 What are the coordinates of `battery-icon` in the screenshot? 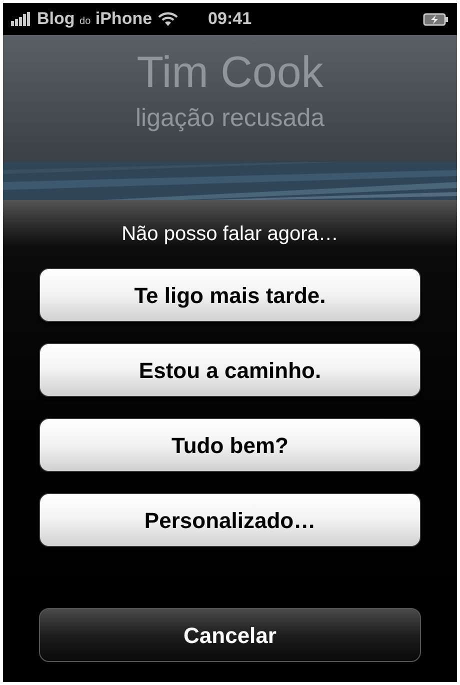 It's located at (436, 19).